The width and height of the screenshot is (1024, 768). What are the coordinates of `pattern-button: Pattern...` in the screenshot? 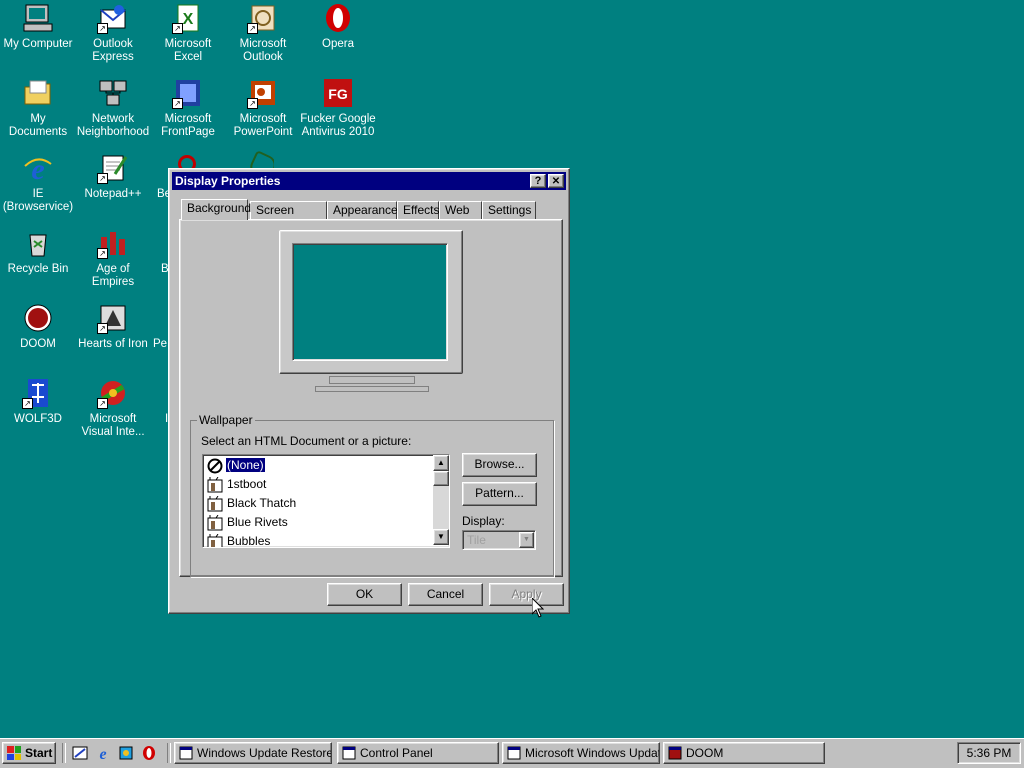 It's located at (499, 494).